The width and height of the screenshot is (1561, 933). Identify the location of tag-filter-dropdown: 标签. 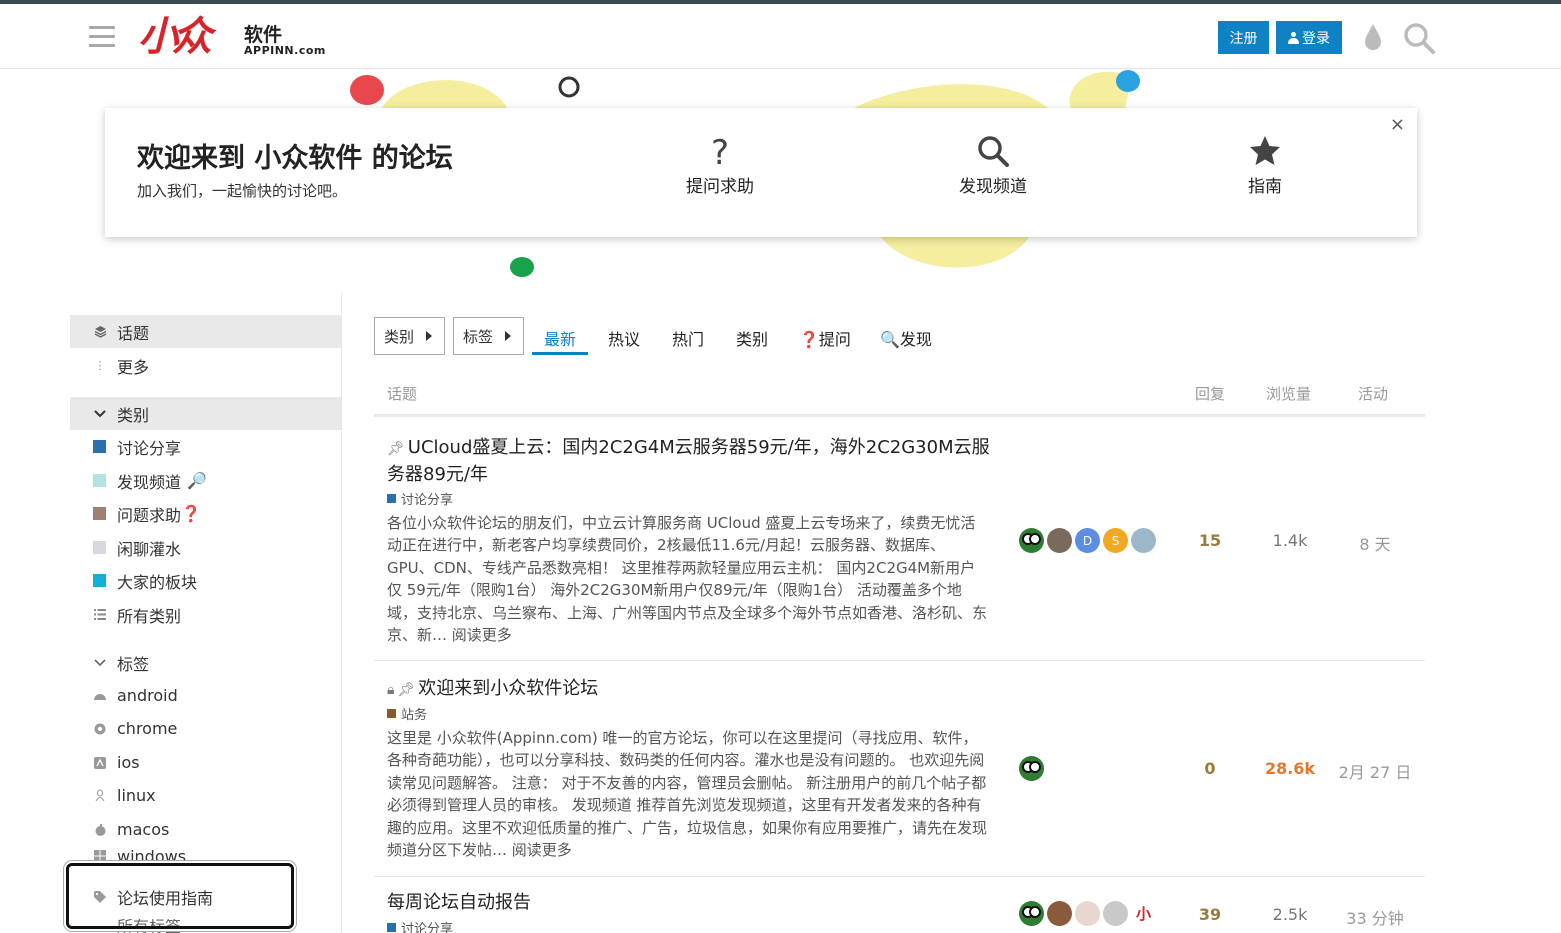
(488, 336).